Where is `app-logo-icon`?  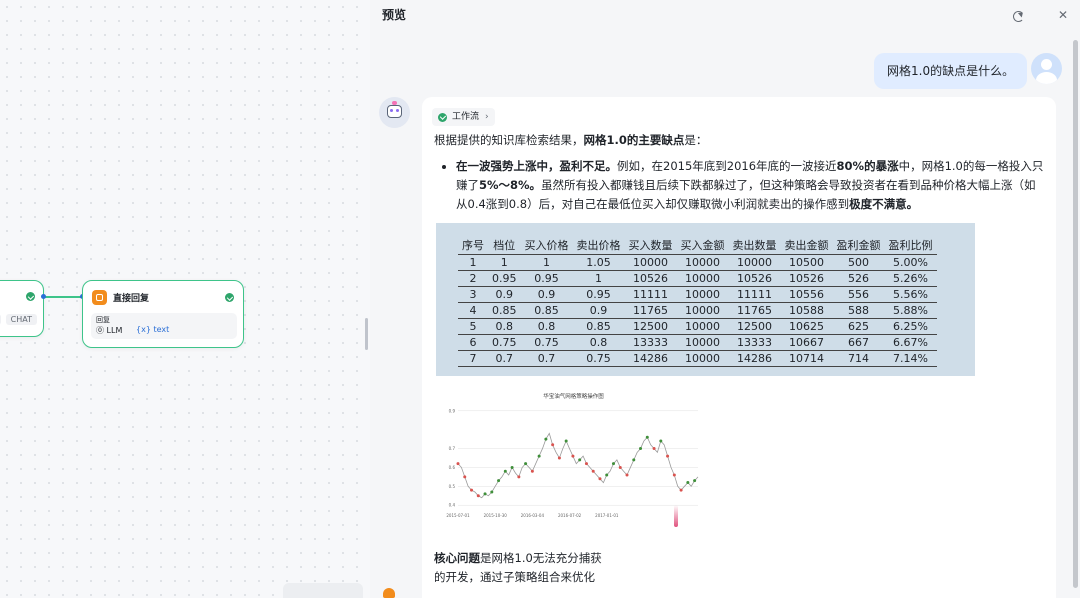
app-logo-icon is located at coordinates (389, 593).